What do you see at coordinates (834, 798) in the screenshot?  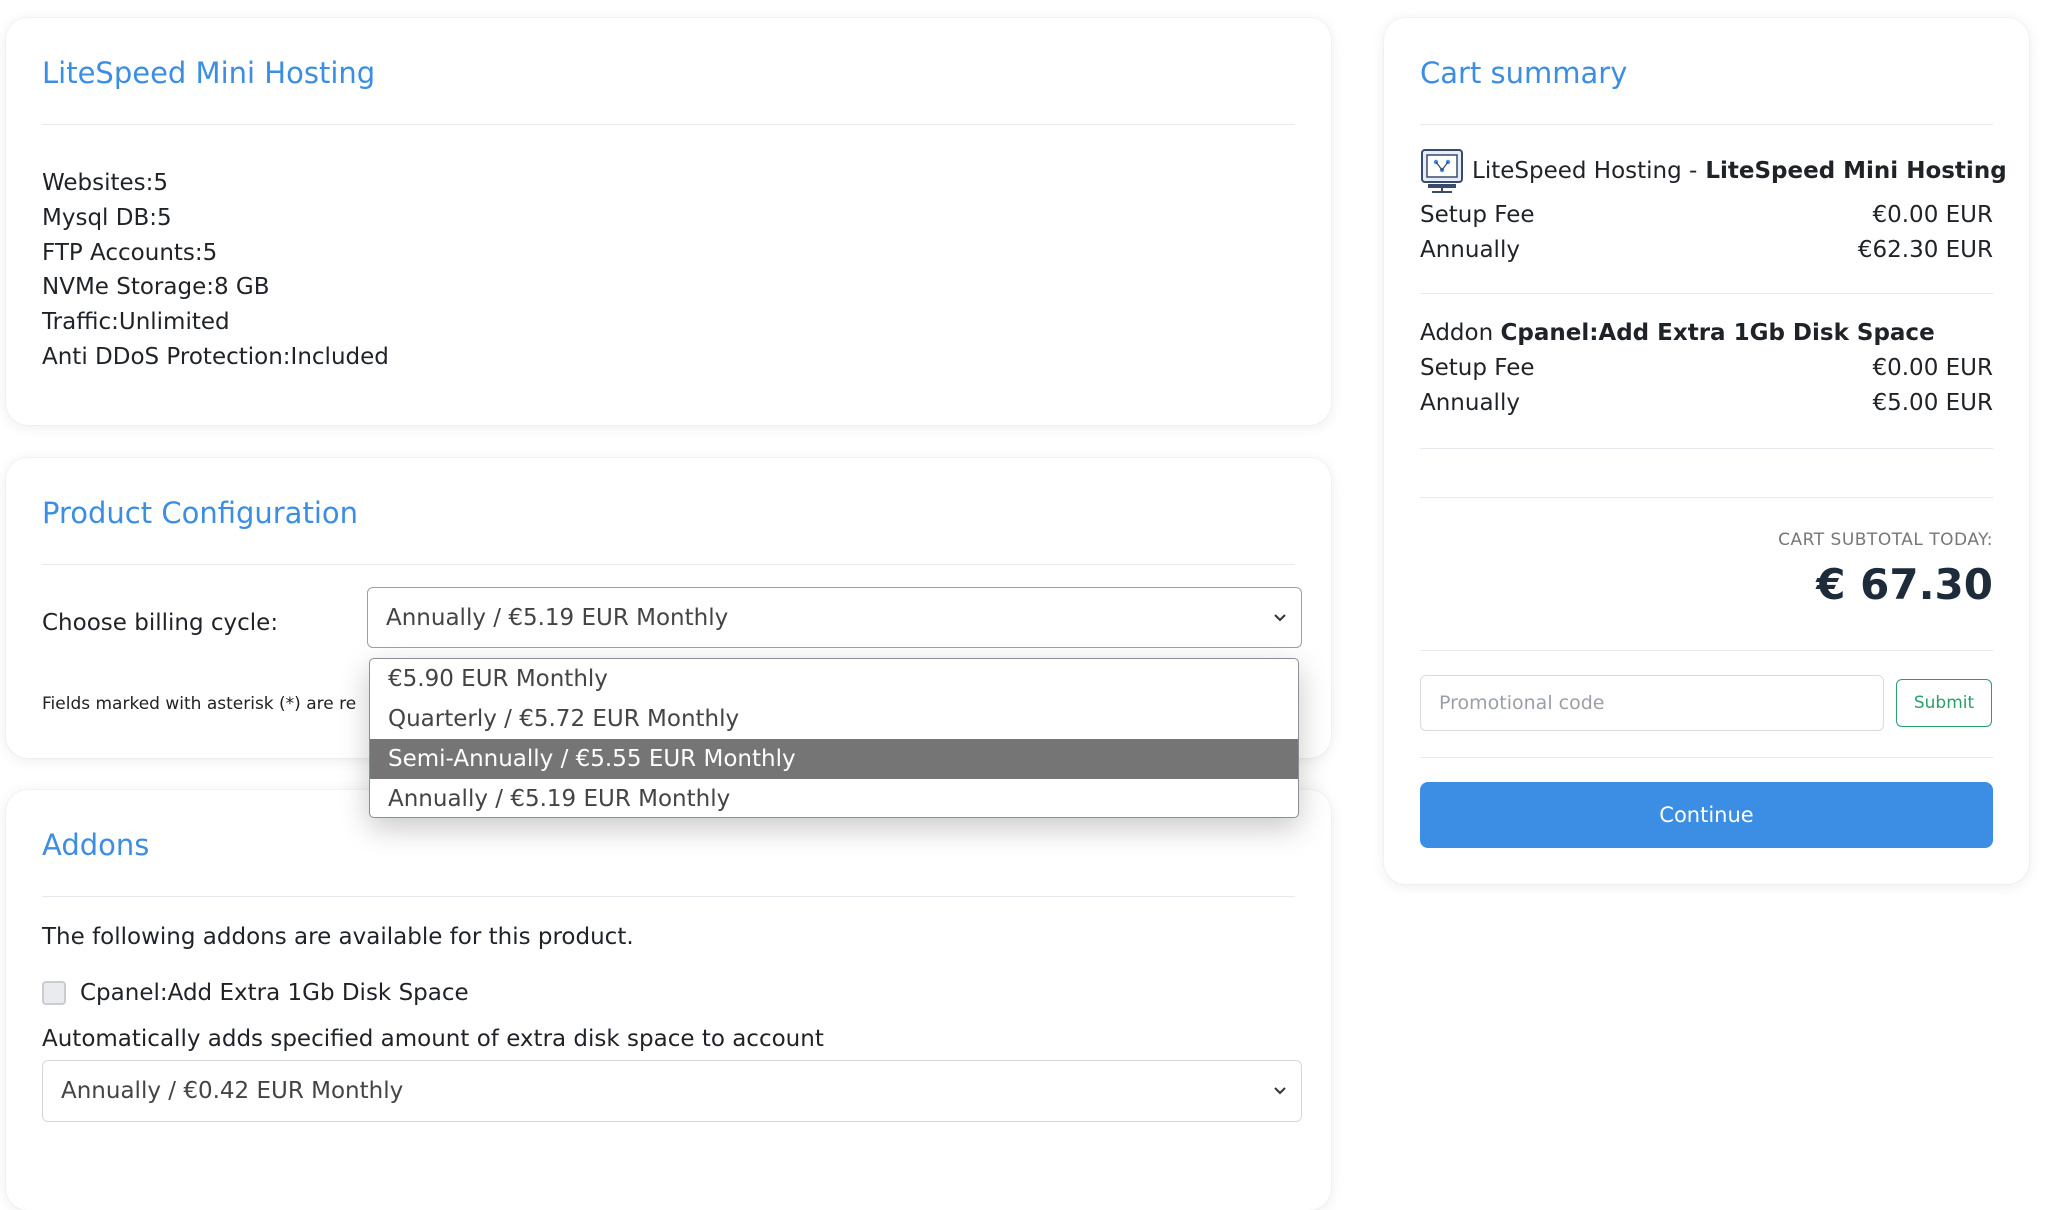 I see `billing-option: Annually / €5.19 EUR Monthly` at bounding box center [834, 798].